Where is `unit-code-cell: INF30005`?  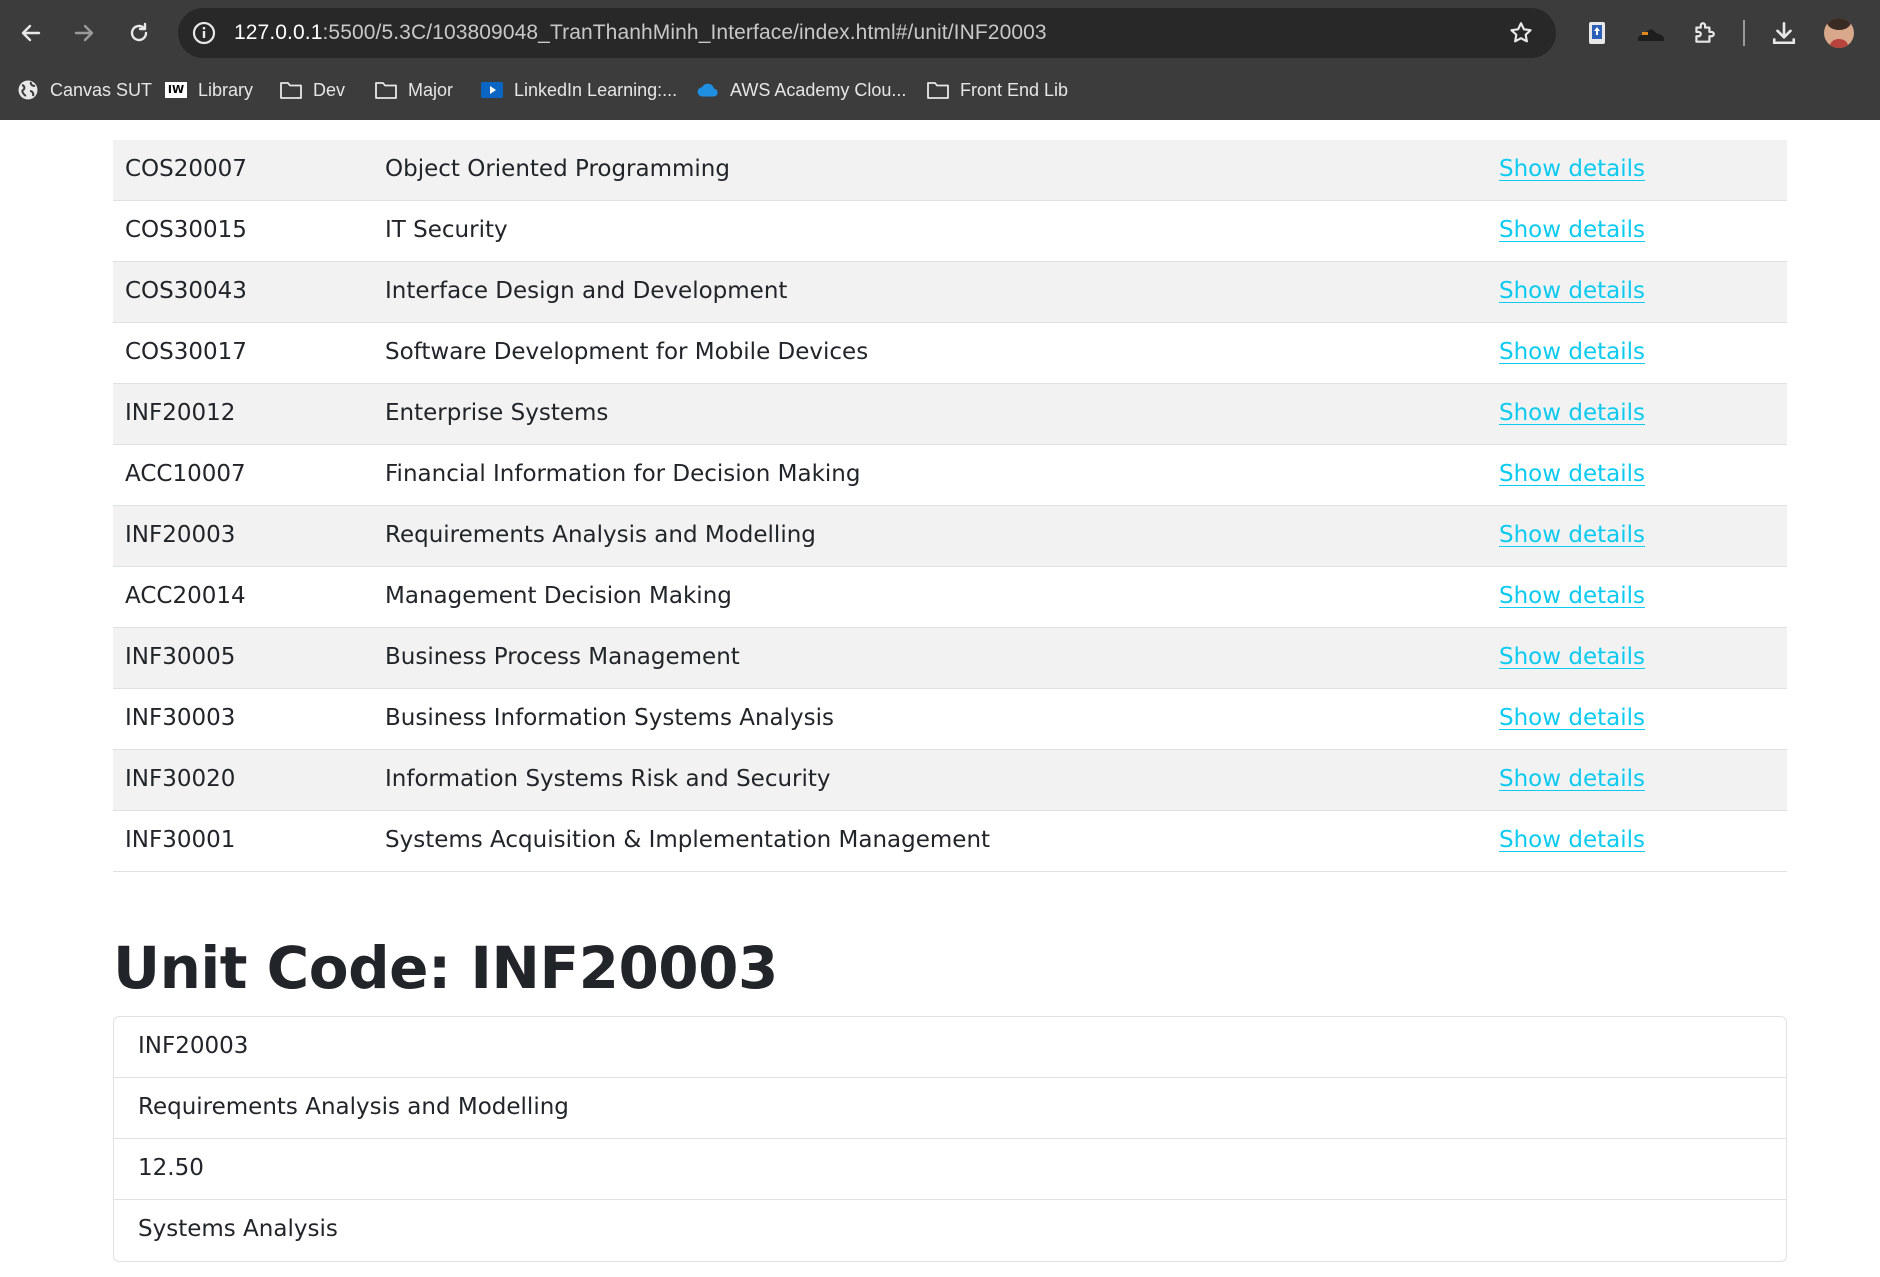 unit-code-cell: INF30005 is located at coordinates (180, 657).